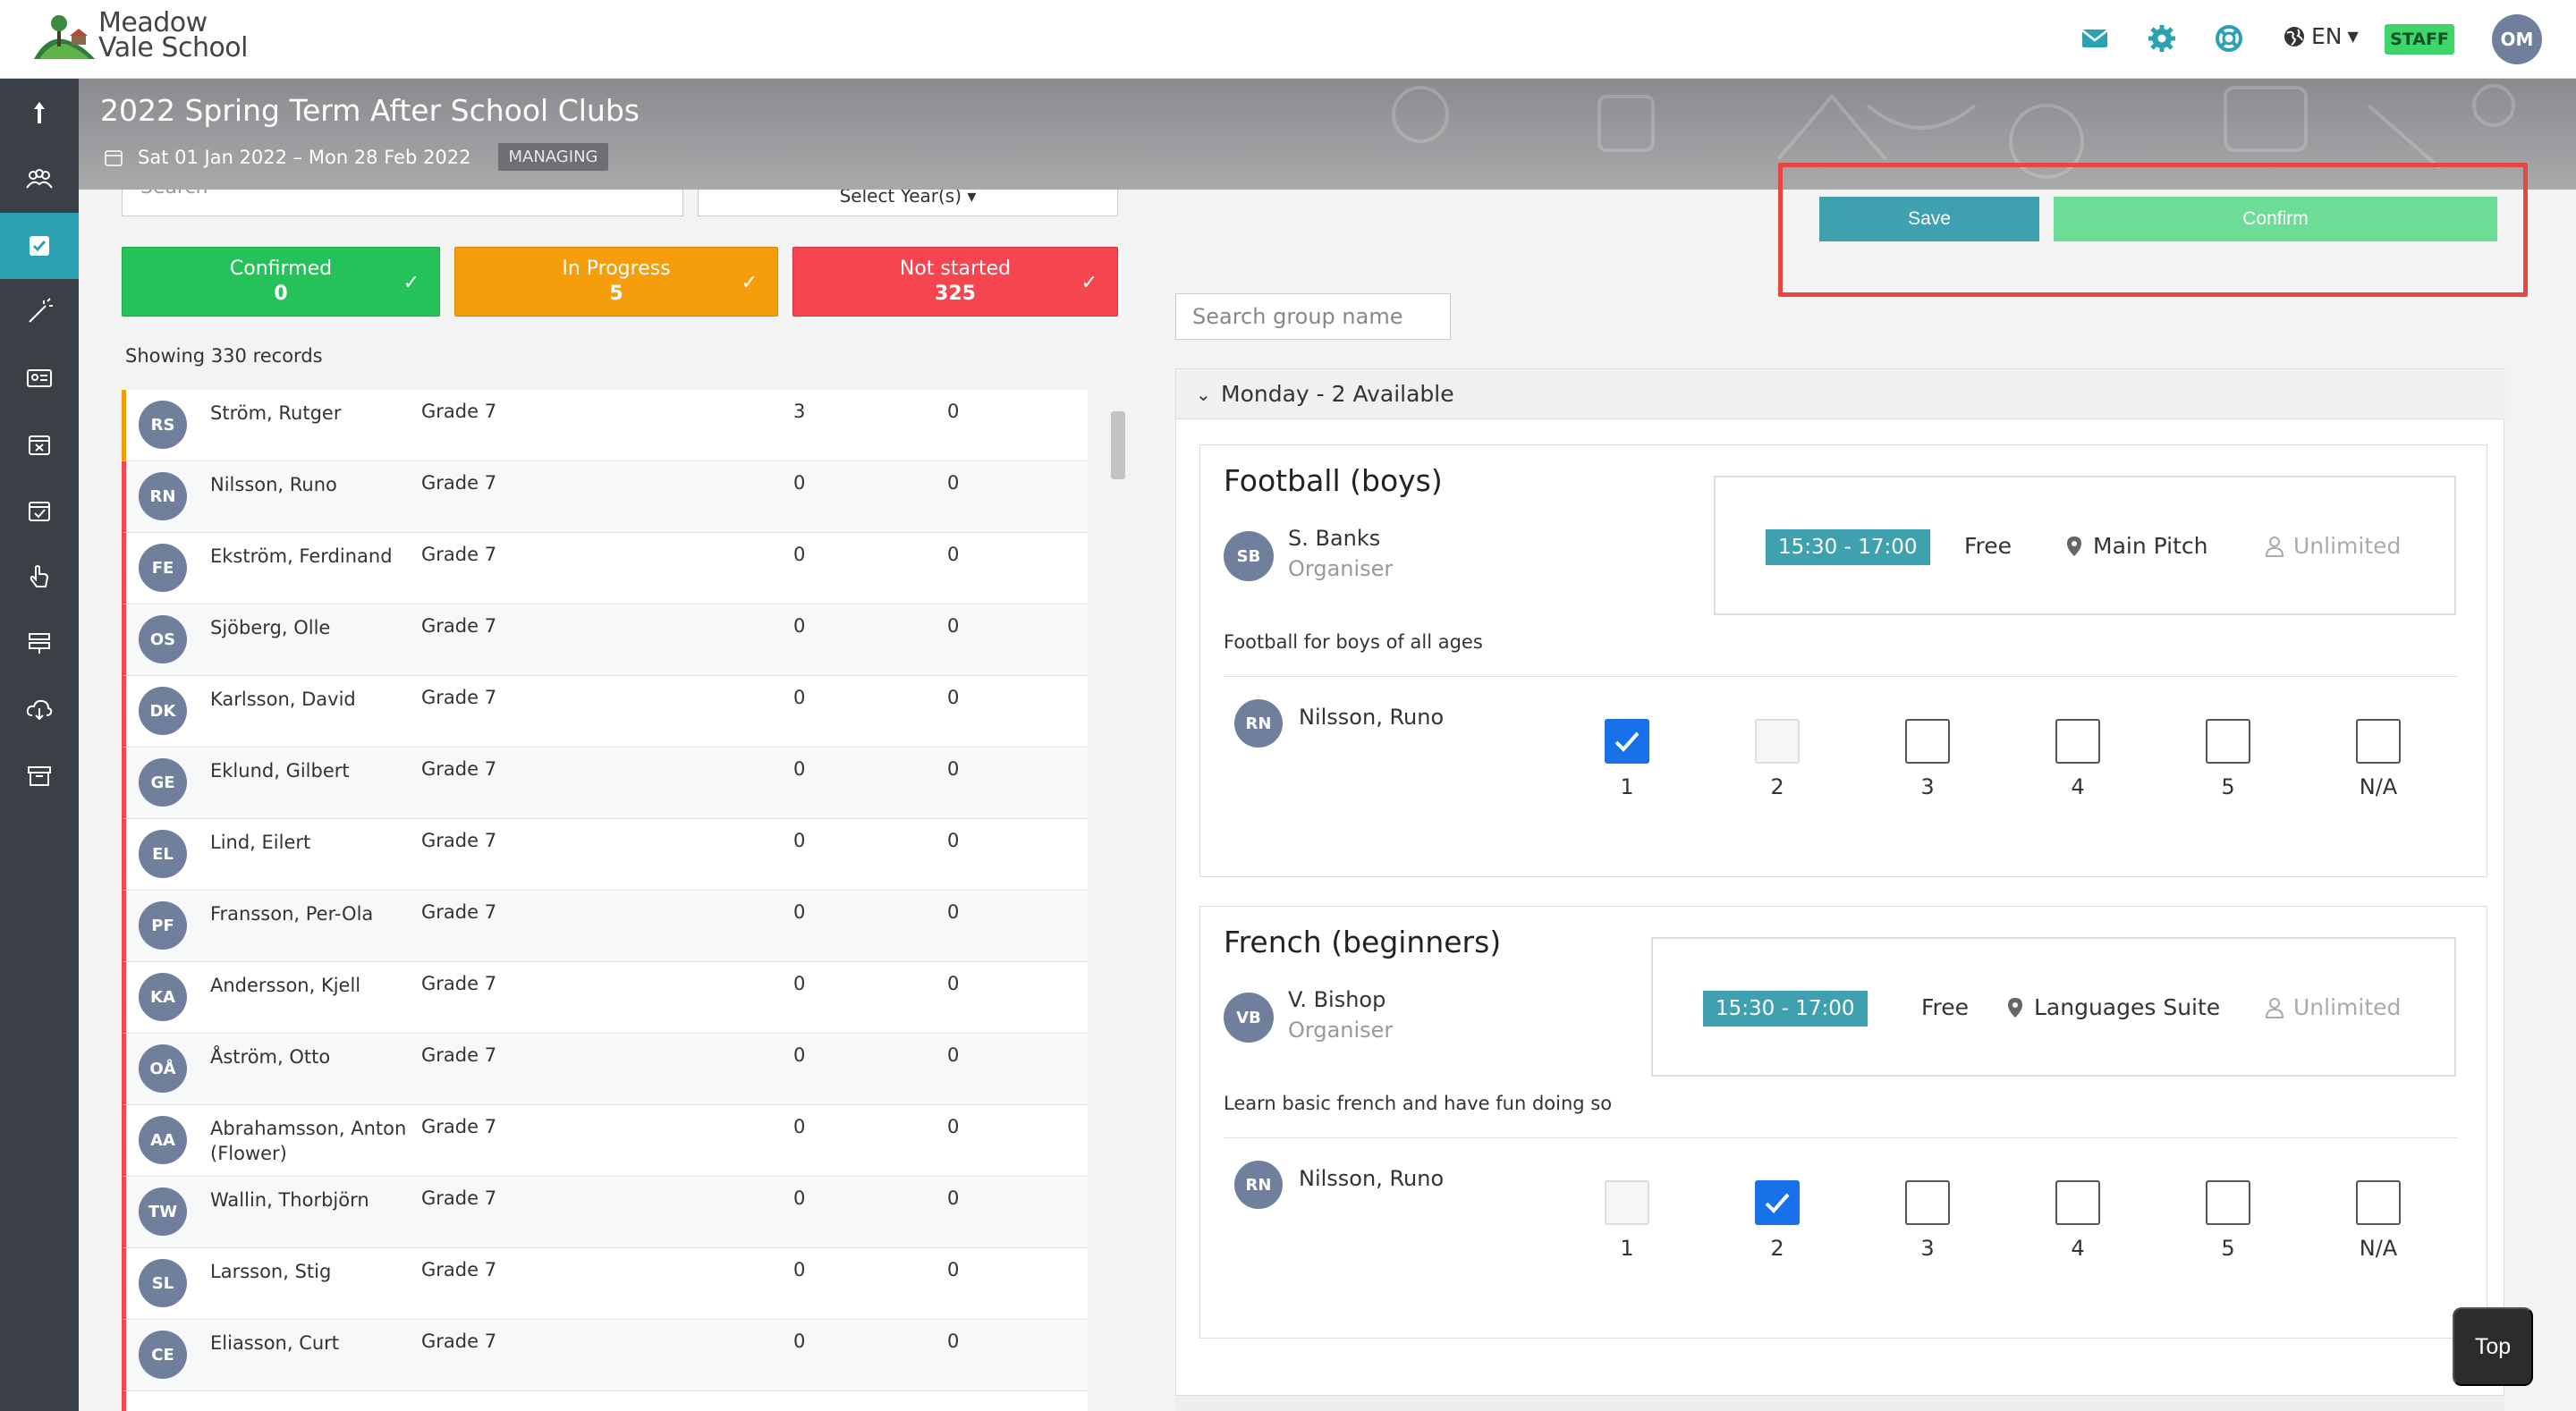 Image resolution: width=2576 pixels, height=1411 pixels. What do you see at coordinates (605, 1213) in the screenshot?
I see `table-row: TW Wallin, Thorbjörn Grade 7 0 0` at bounding box center [605, 1213].